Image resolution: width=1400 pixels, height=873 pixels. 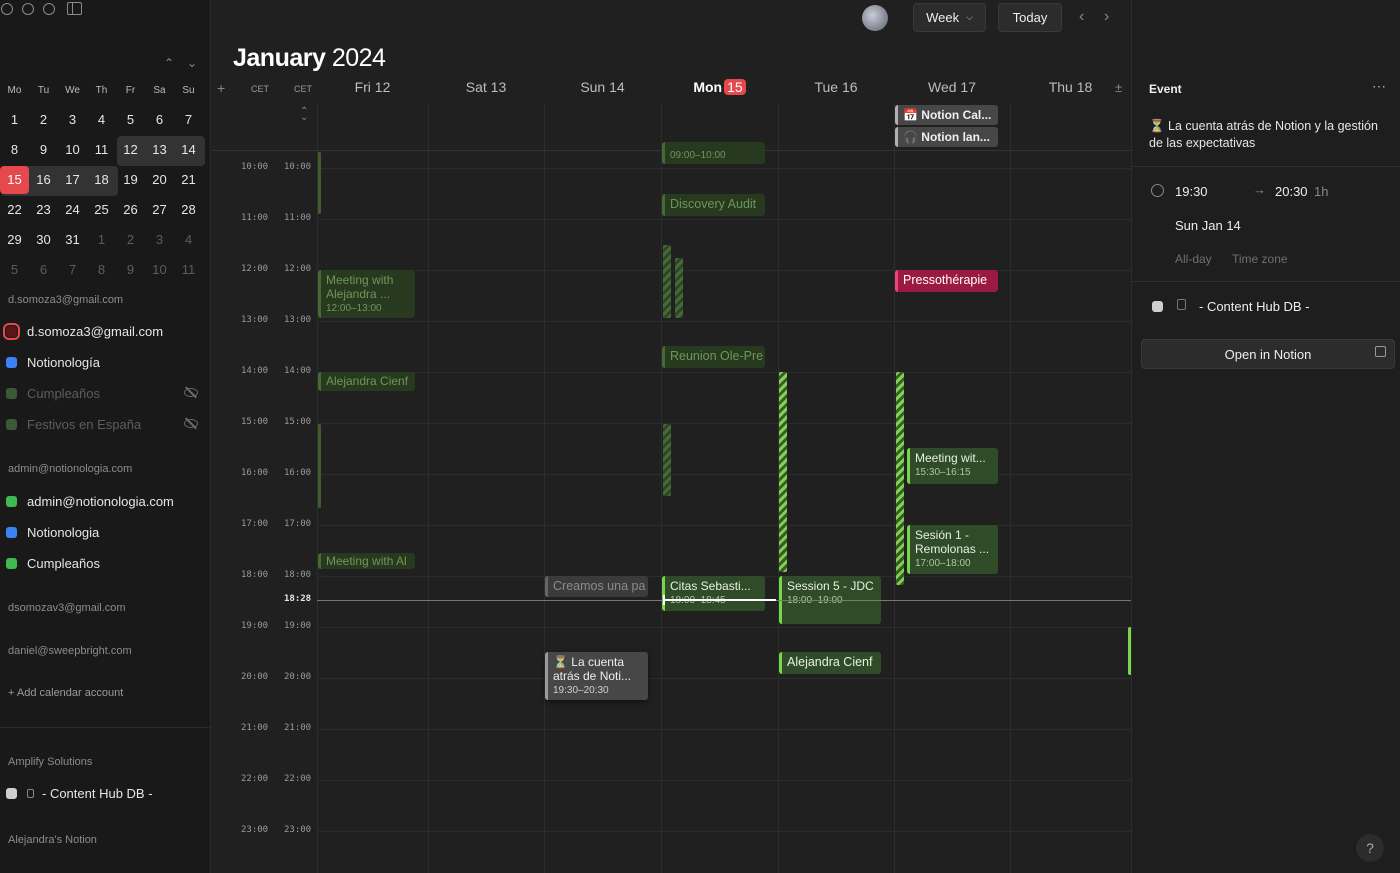 What do you see at coordinates (830, 663) in the screenshot?
I see `ev-alejandra-tue: Alejandra Cienf` at bounding box center [830, 663].